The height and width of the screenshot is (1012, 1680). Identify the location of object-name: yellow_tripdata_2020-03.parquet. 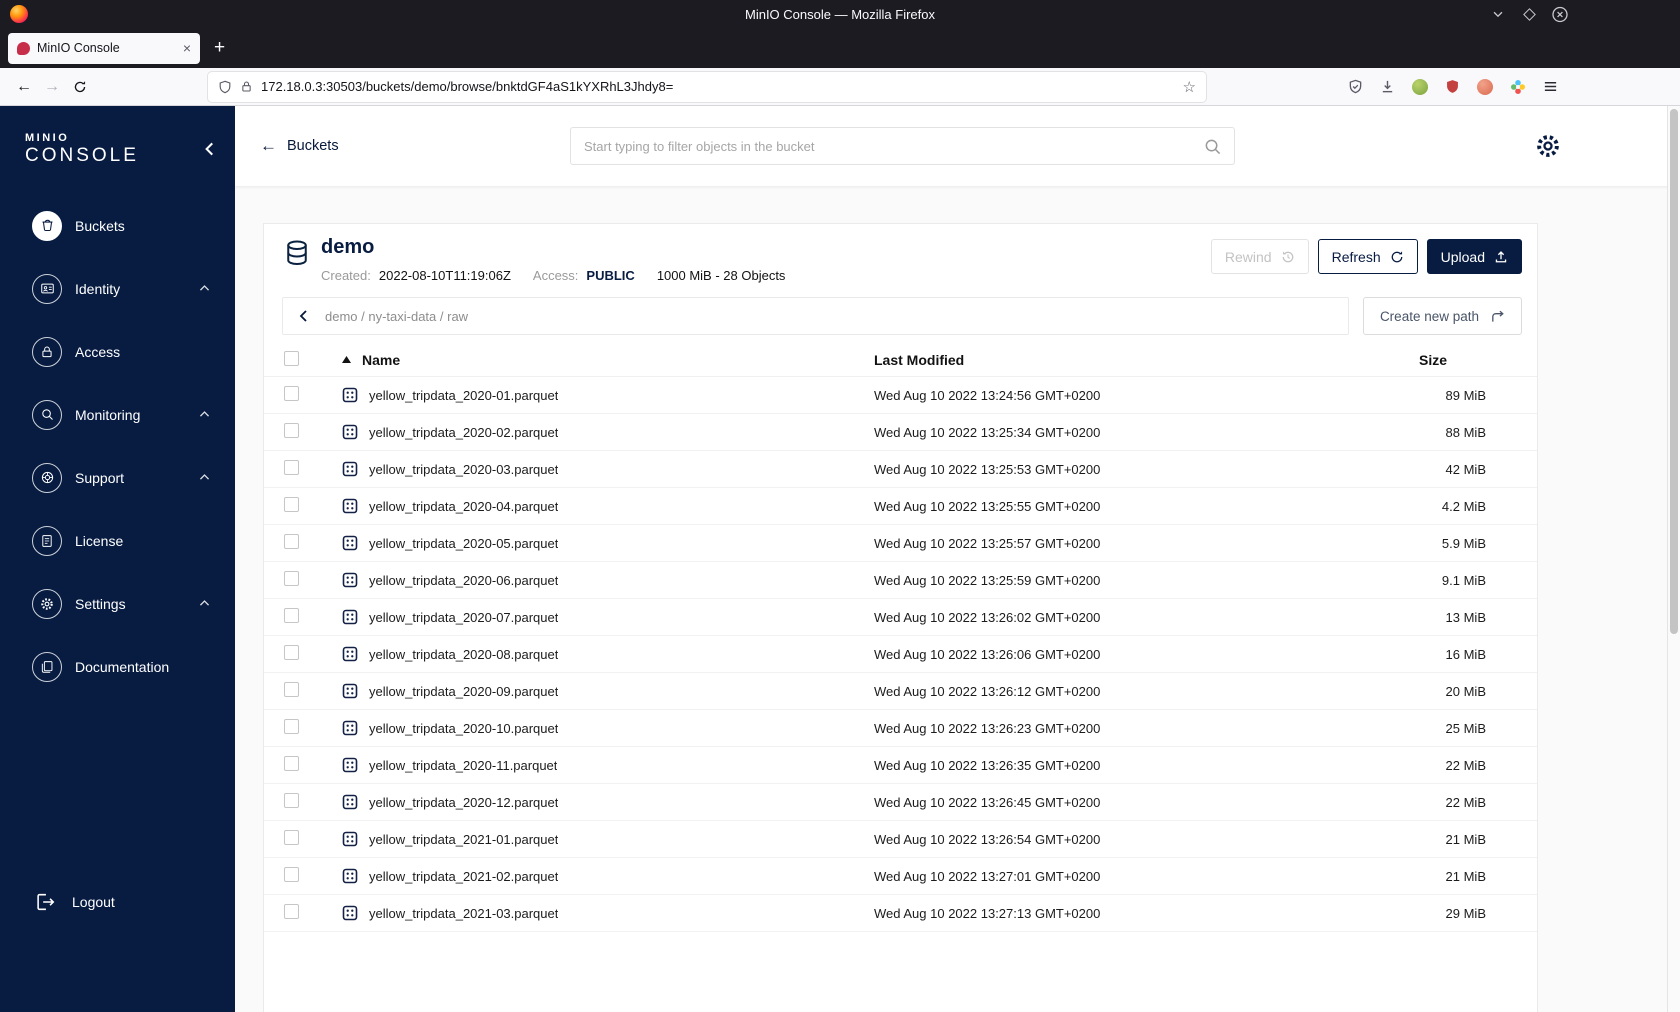
(463, 469).